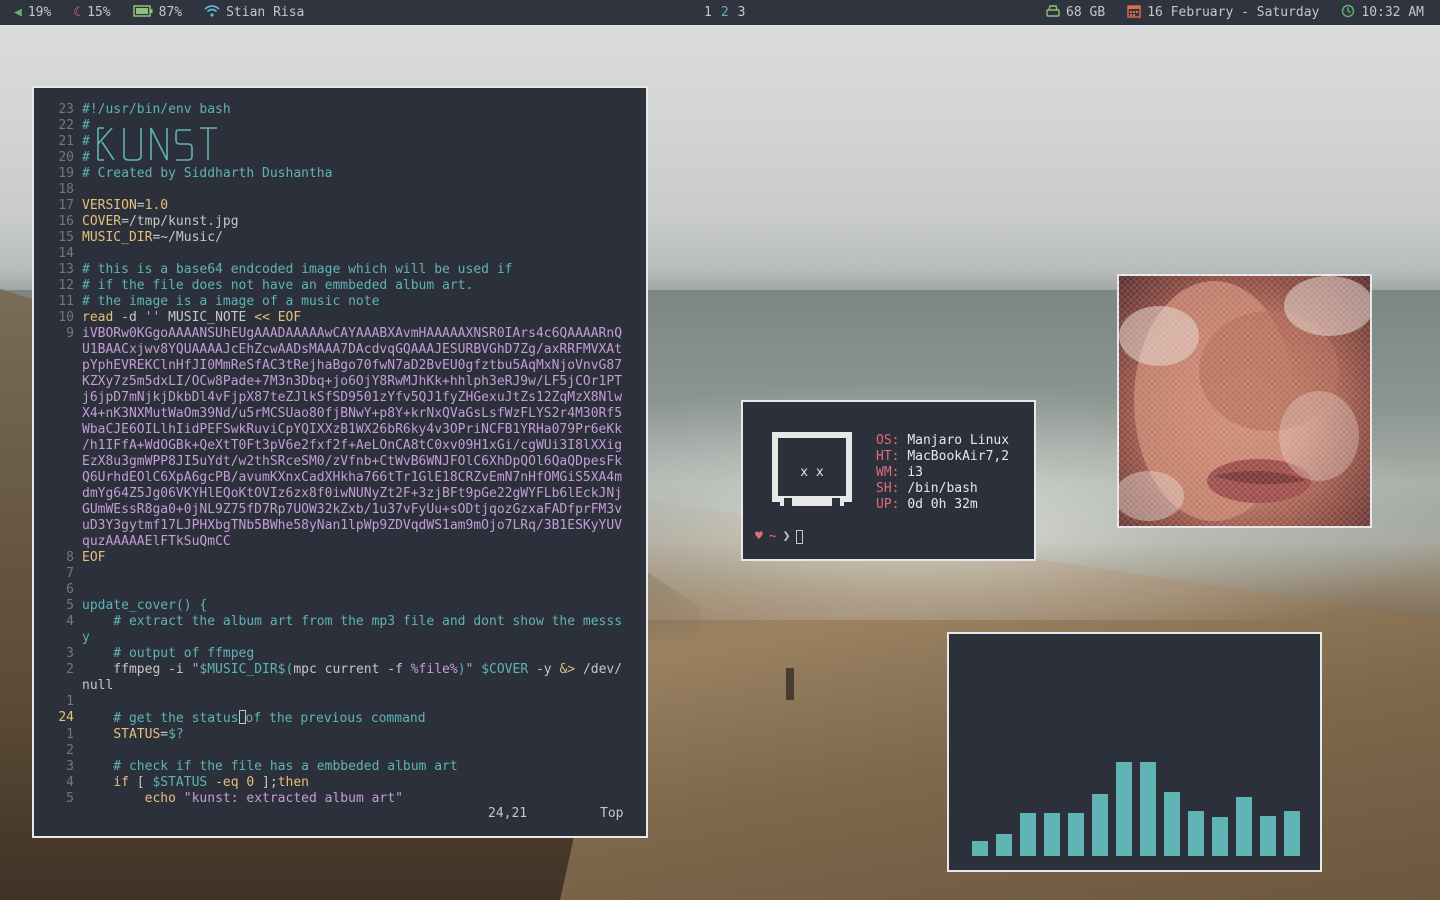  What do you see at coordinates (340, 799) in the screenshot?
I see `code-line: 5 echo "kunst: extracted album art"` at bounding box center [340, 799].